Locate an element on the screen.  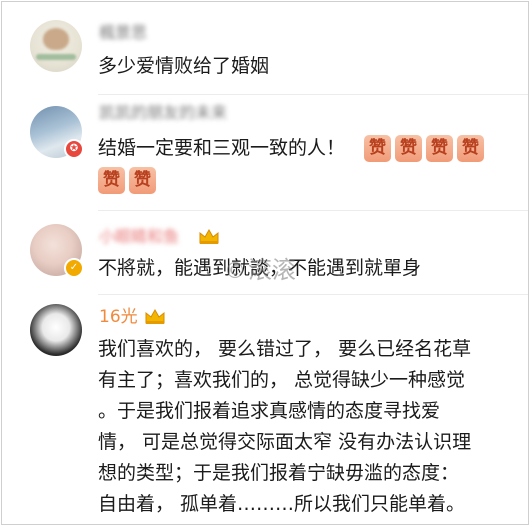
avatar-caption-shape is located at coordinates (56, 57).